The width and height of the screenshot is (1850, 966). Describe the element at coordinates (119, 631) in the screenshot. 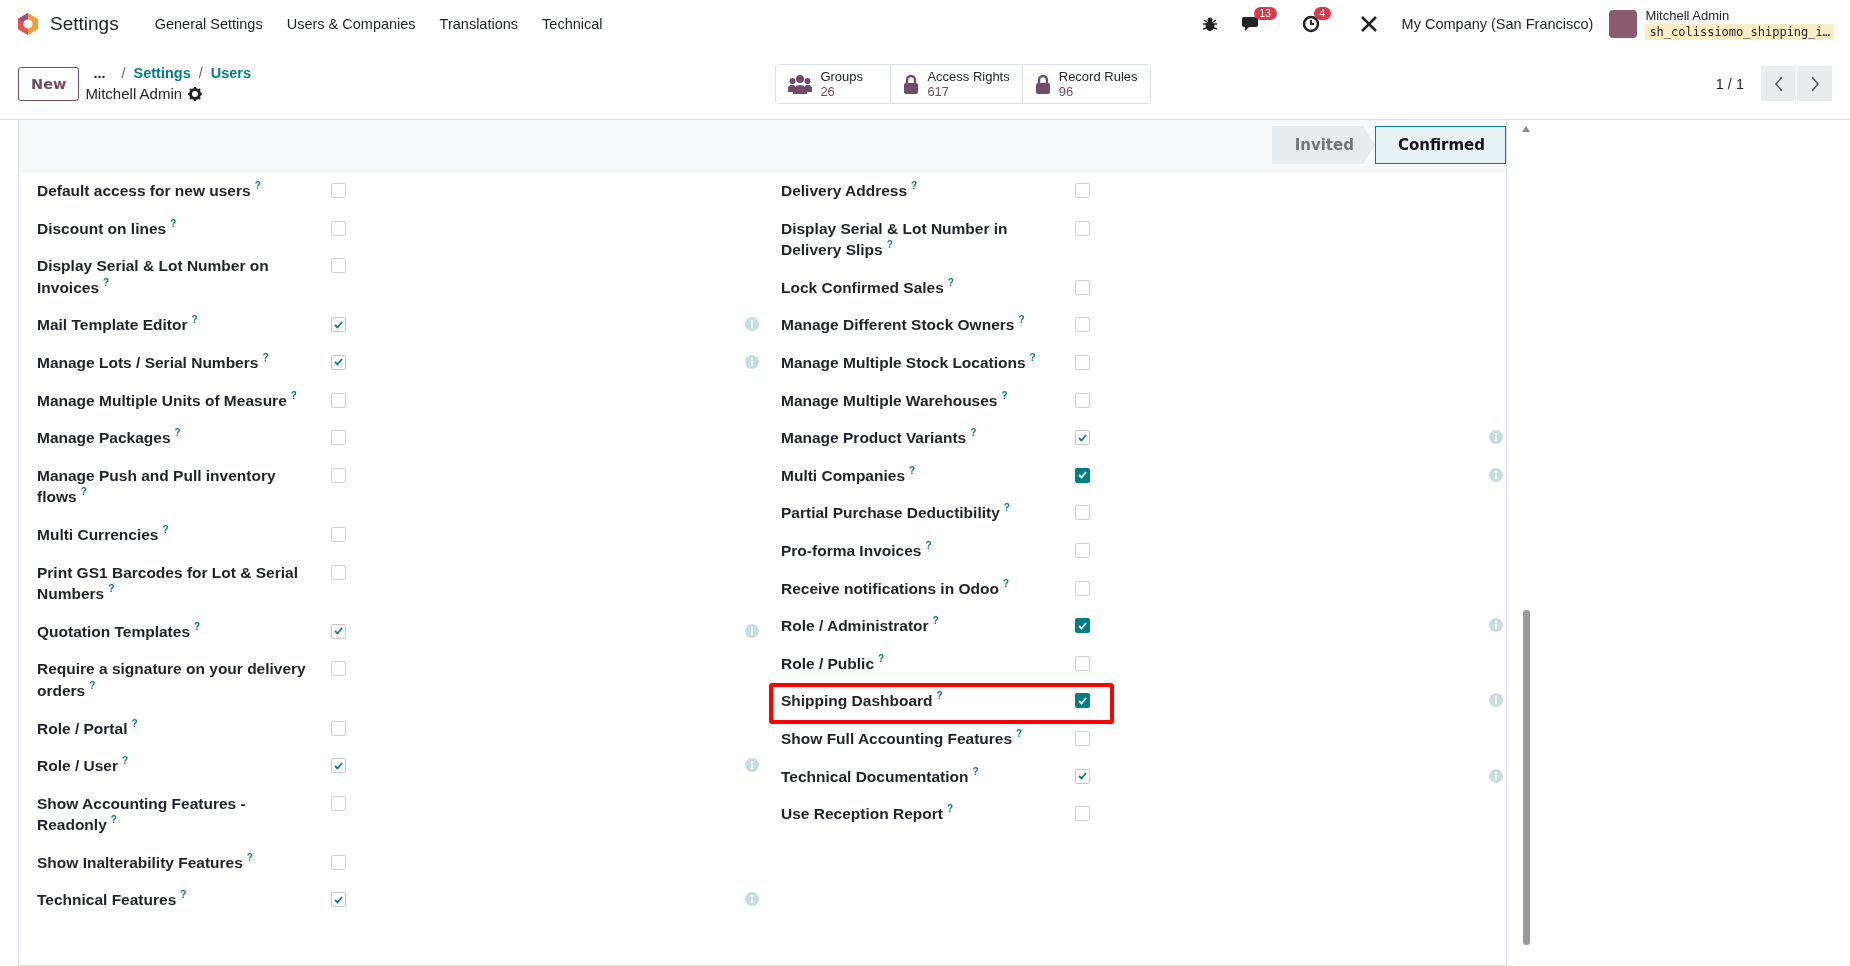

I see `field-label: Quotation Templates $^{?}$` at that location.